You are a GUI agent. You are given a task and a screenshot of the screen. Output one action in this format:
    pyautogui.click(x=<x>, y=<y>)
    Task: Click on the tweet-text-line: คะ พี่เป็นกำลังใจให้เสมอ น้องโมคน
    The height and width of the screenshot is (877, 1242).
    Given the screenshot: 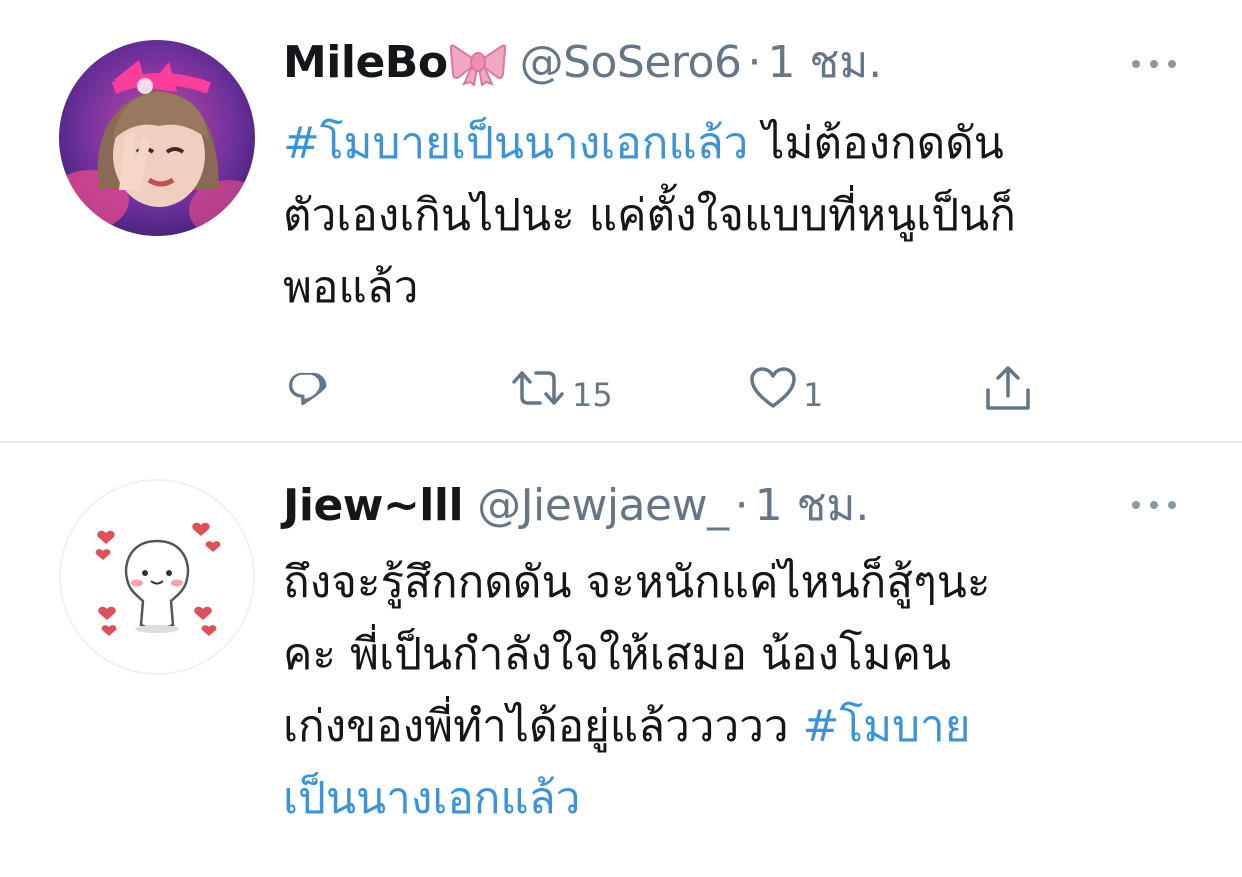 What is the action you would take?
    pyautogui.click(x=617, y=654)
    